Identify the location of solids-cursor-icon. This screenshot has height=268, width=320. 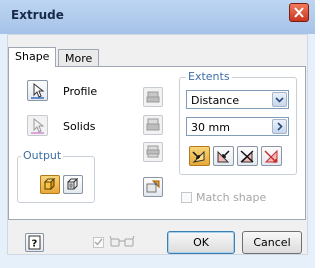
(38, 125).